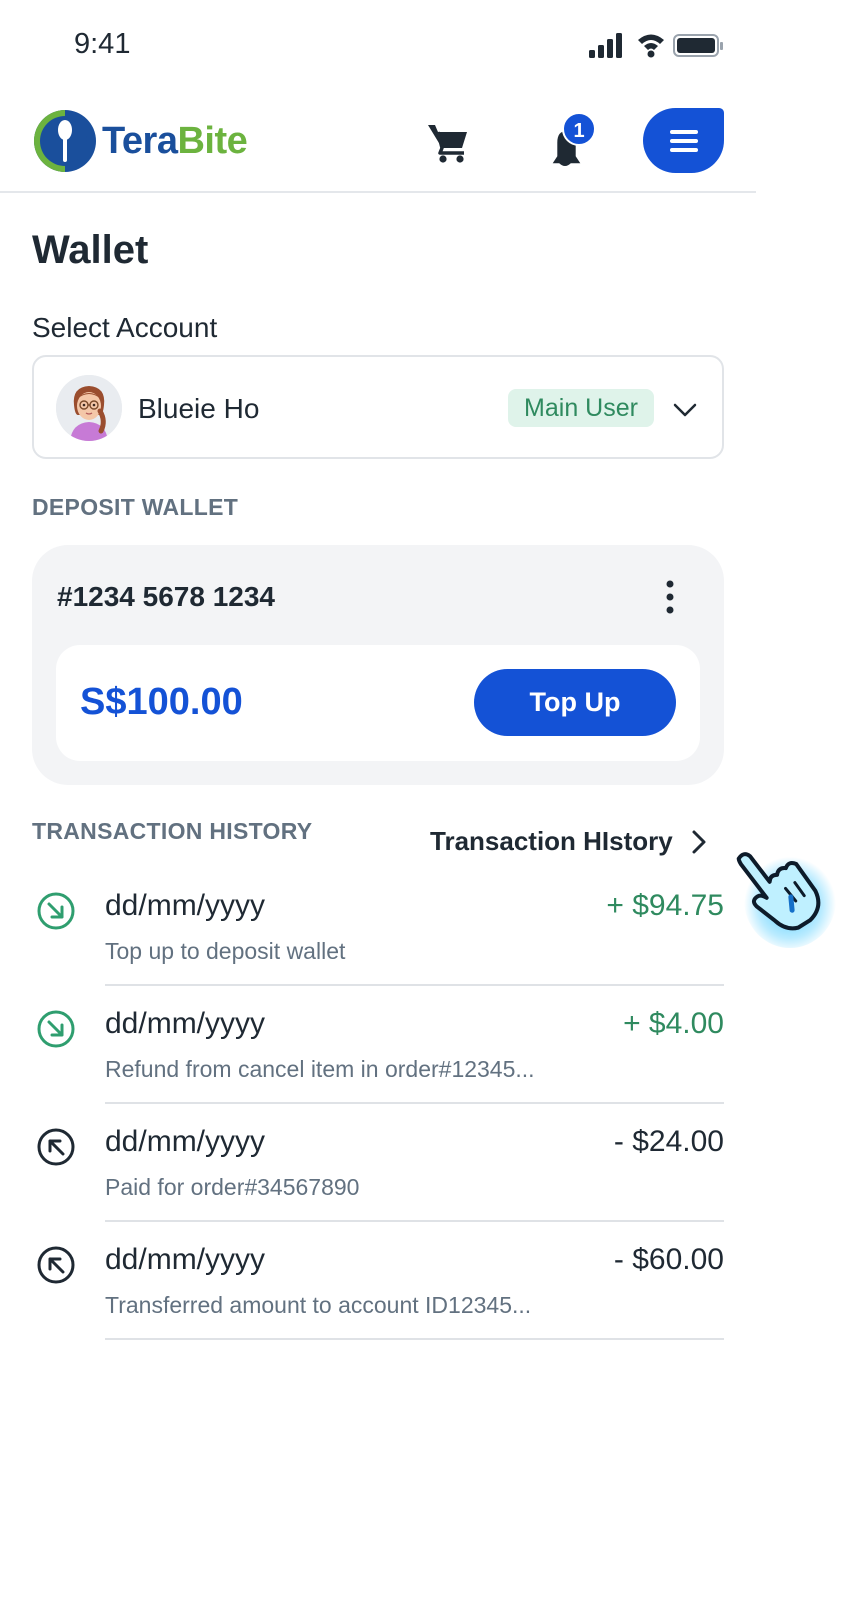 The height and width of the screenshot is (1620, 856). I want to click on user-avatar-icon, so click(89, 408).